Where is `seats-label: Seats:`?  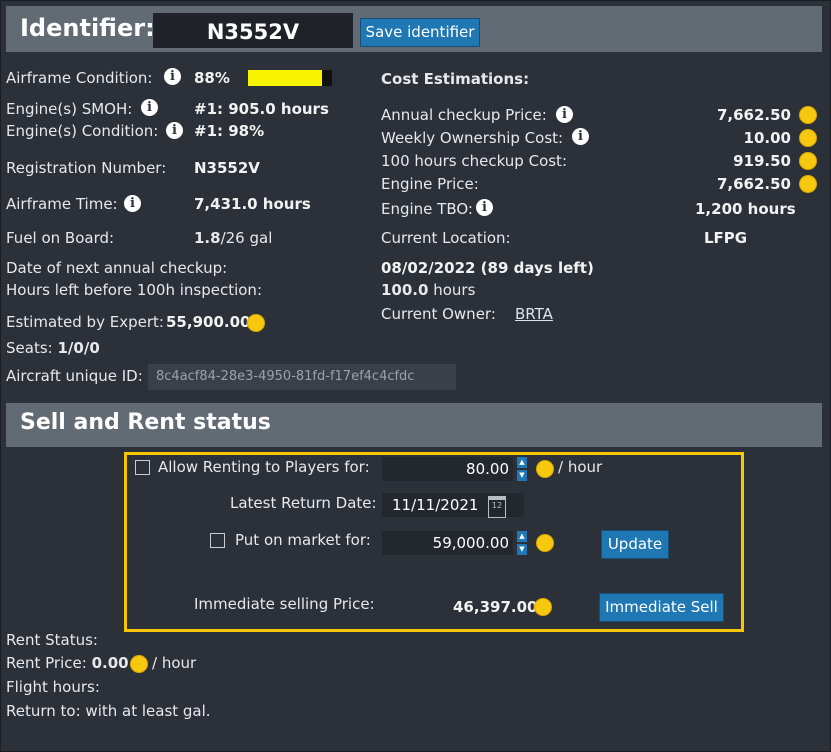
seats-label: Seats: is located at coordinates (29, 348).